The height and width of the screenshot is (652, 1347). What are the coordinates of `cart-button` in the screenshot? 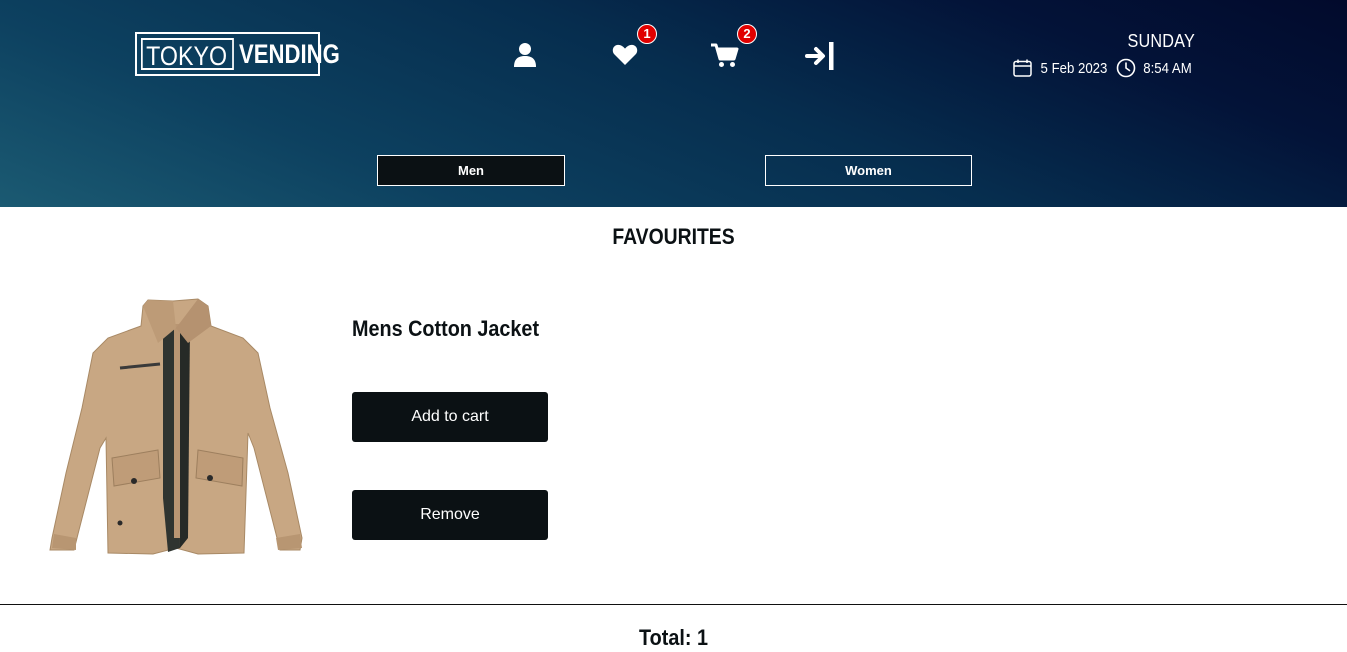 It's located at (725, 55).